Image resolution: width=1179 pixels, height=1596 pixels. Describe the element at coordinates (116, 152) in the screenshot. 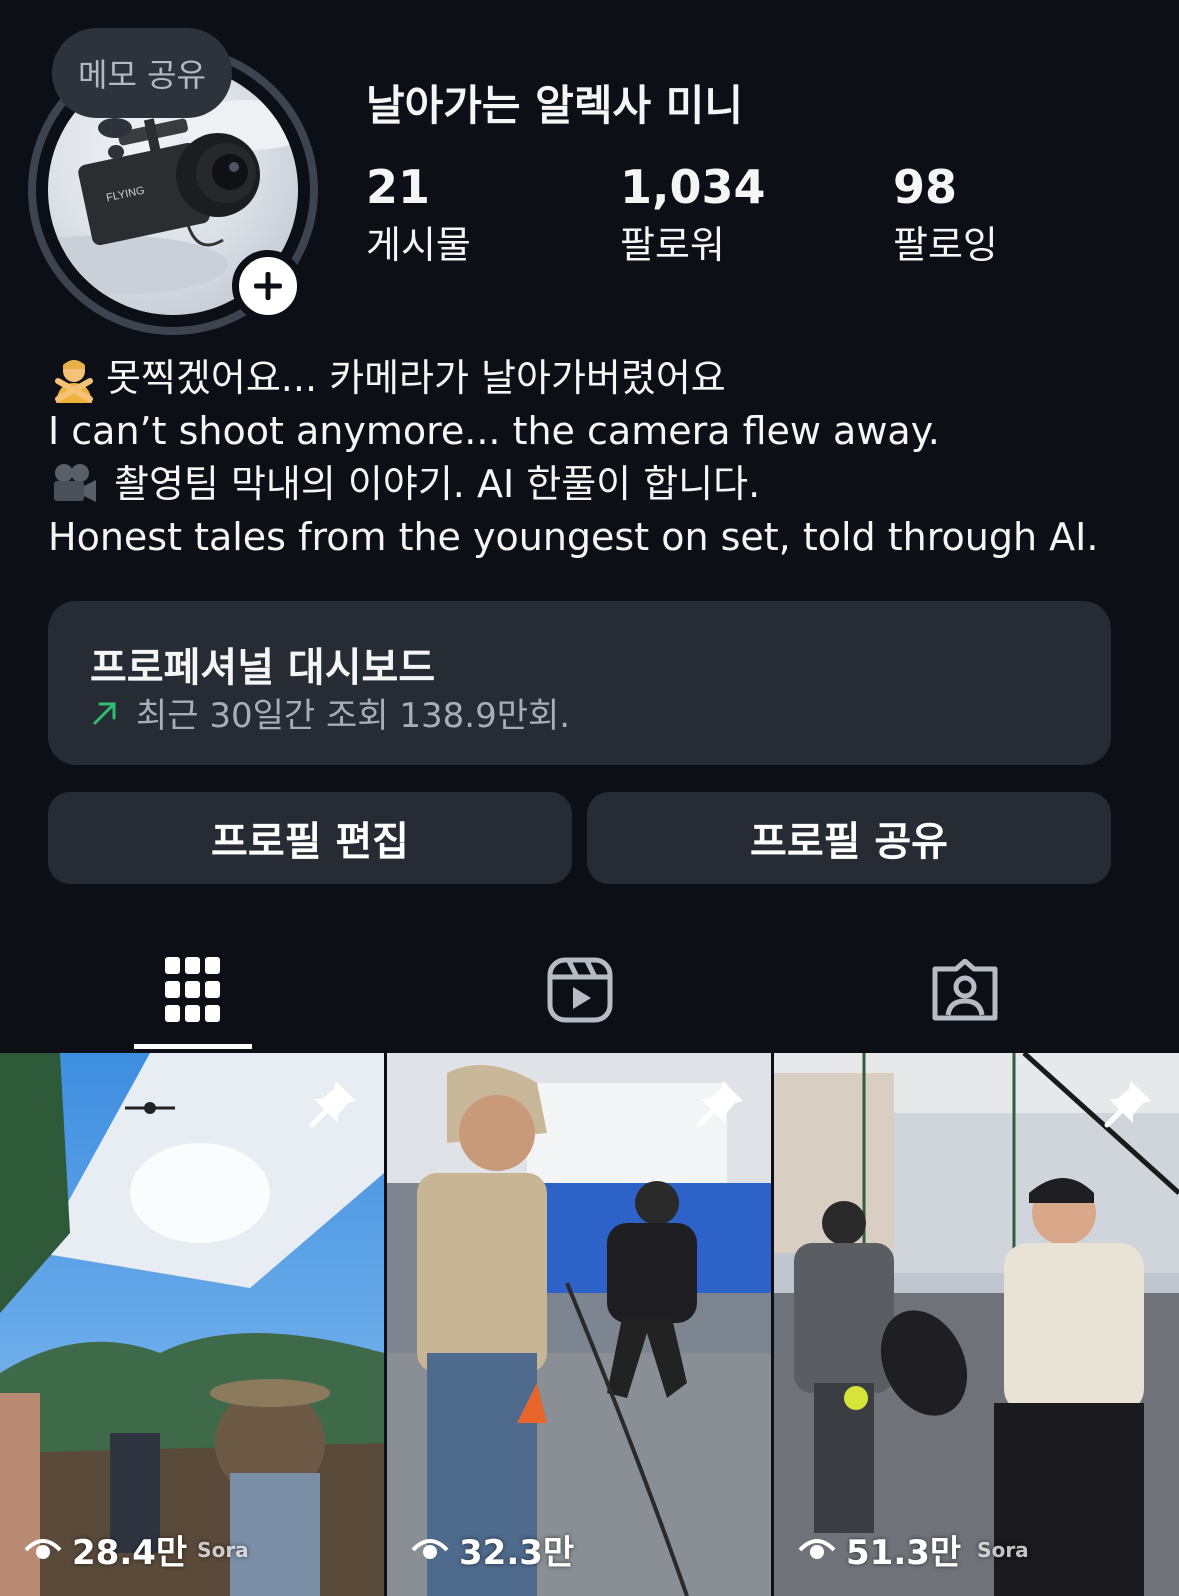

I see `bubble-tail-small` at that location.